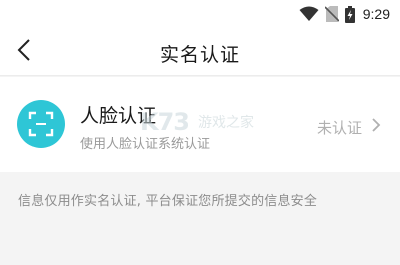 This screenshot has width=400, height=265. I want to click on page-title: 实名认证, so click(199, 55).